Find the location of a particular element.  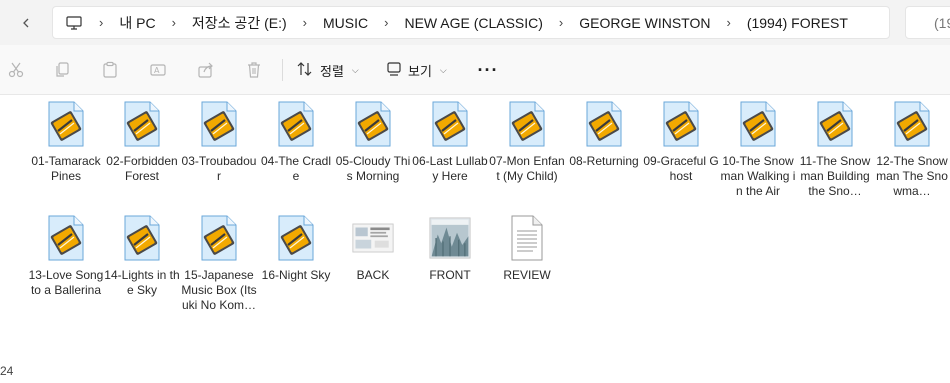

rename-icon: A is located at coordinates (158, 70).